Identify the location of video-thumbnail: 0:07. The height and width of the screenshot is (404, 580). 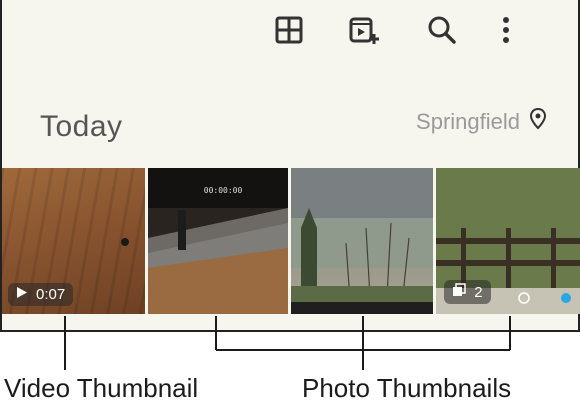
(73, 241).